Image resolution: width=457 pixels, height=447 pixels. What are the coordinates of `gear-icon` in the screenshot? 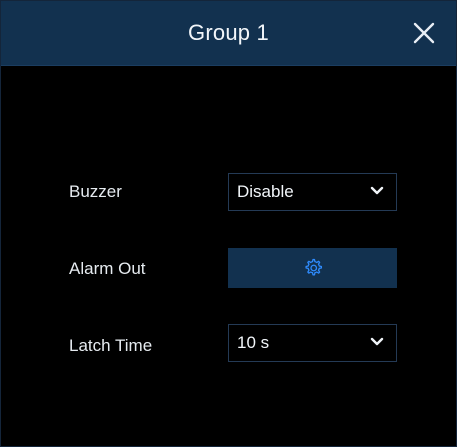 It's located at (313, 267).